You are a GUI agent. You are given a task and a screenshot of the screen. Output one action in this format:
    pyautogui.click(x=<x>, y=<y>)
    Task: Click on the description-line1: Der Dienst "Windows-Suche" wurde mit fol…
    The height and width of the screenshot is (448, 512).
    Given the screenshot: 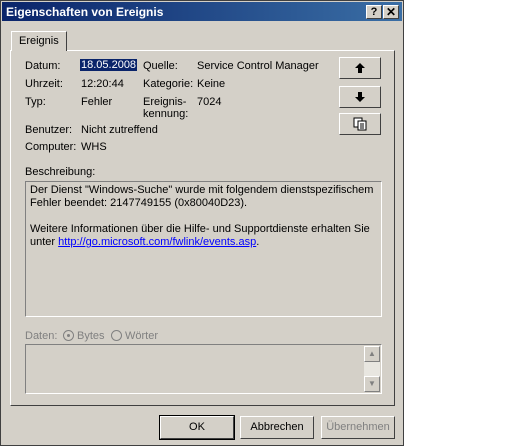 What is the action you would take?
    pyautogui.click(x=202, y=190)
    